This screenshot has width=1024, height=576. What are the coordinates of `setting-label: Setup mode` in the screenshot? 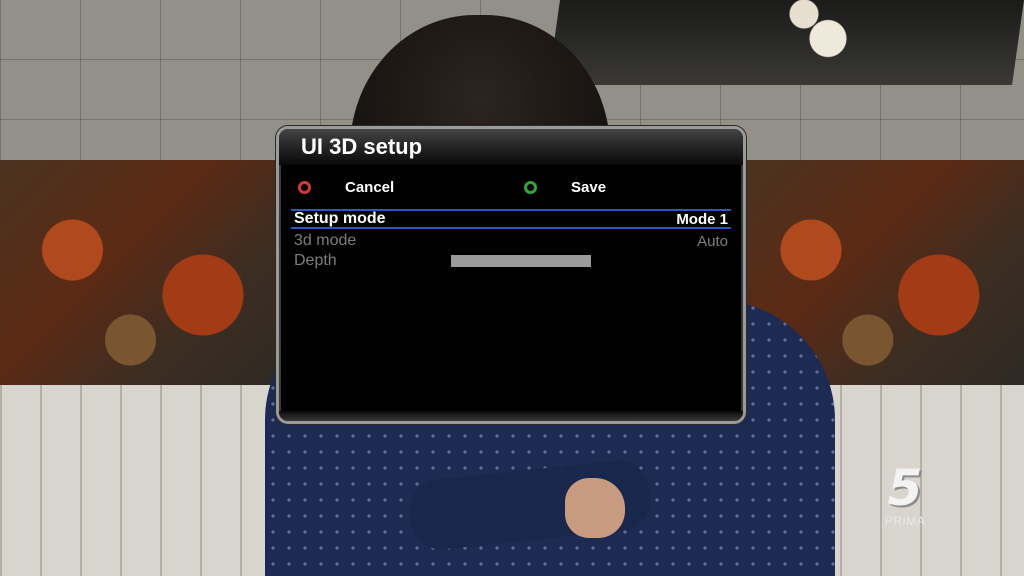 It's located at (340, 218).